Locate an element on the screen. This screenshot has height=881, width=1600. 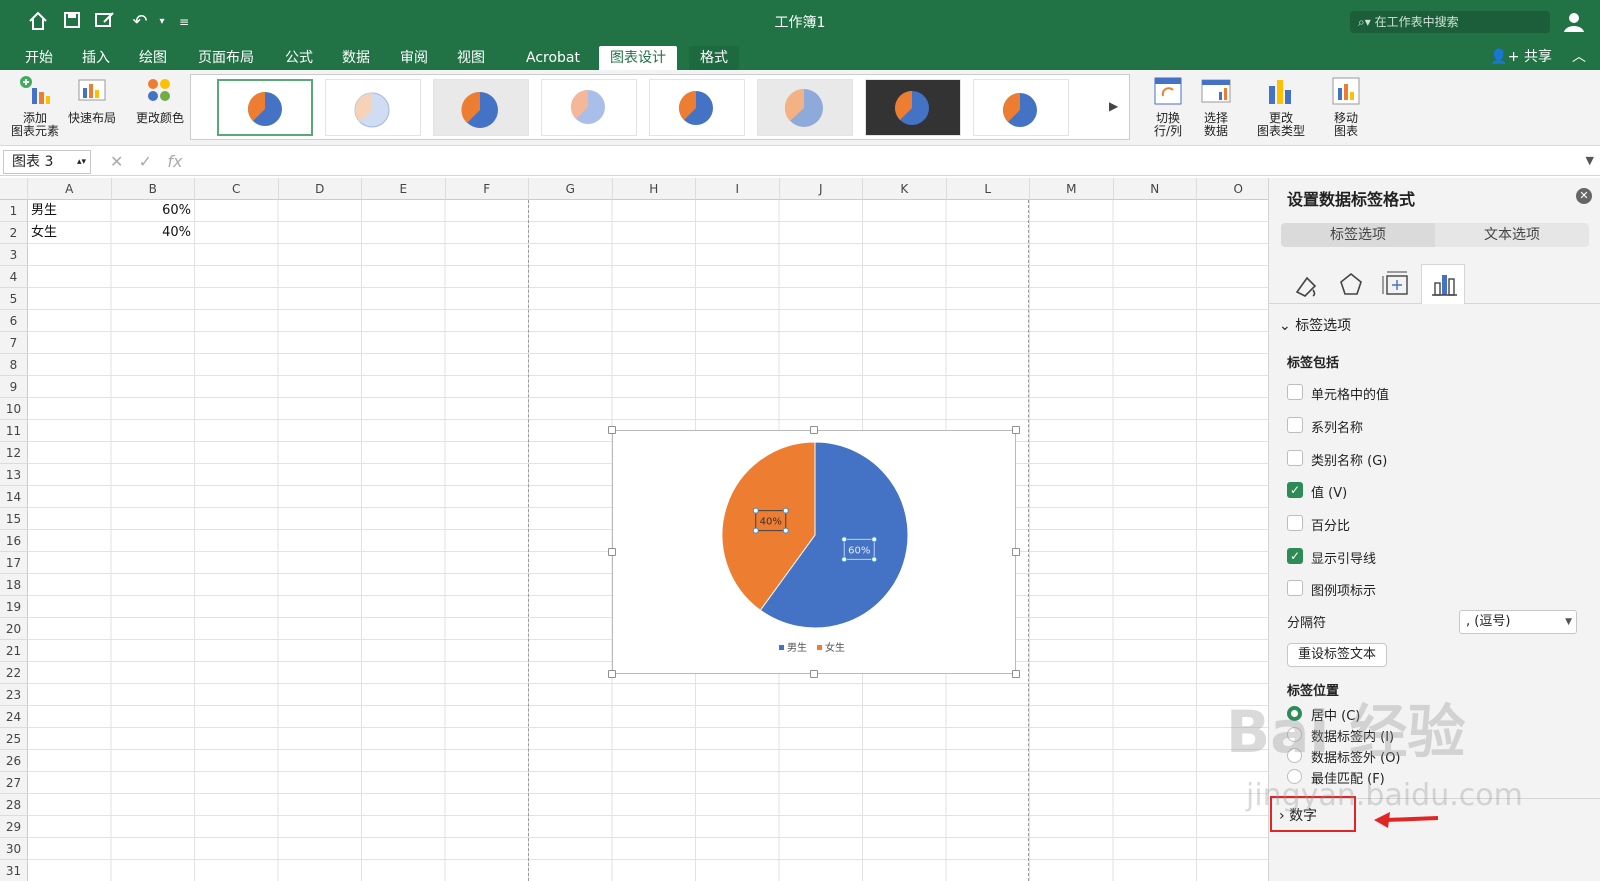
tab-insert: 插入 is located at coordinates (96, 58).